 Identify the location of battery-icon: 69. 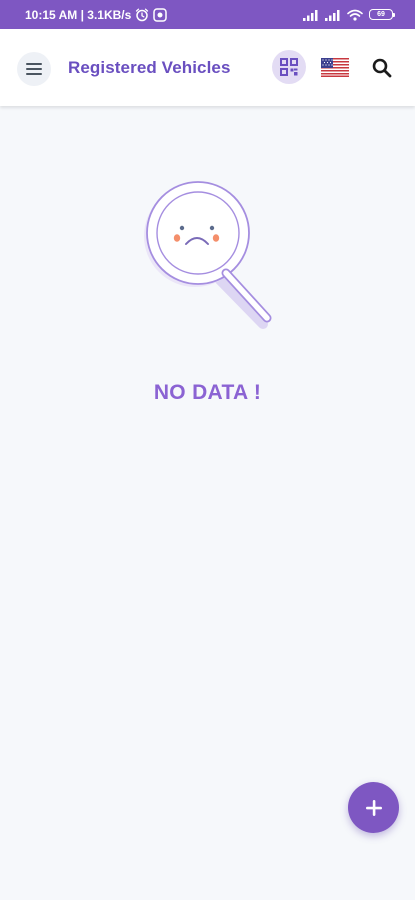
(382, 14).